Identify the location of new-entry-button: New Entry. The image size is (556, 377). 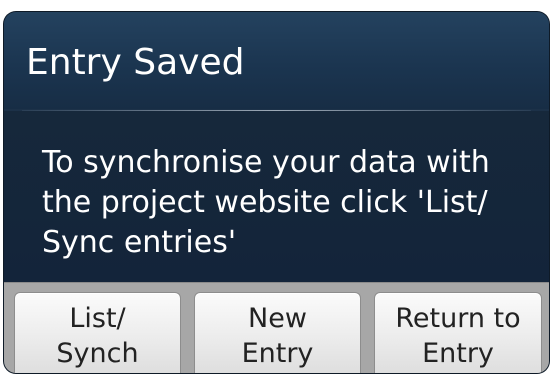
(277, 332).